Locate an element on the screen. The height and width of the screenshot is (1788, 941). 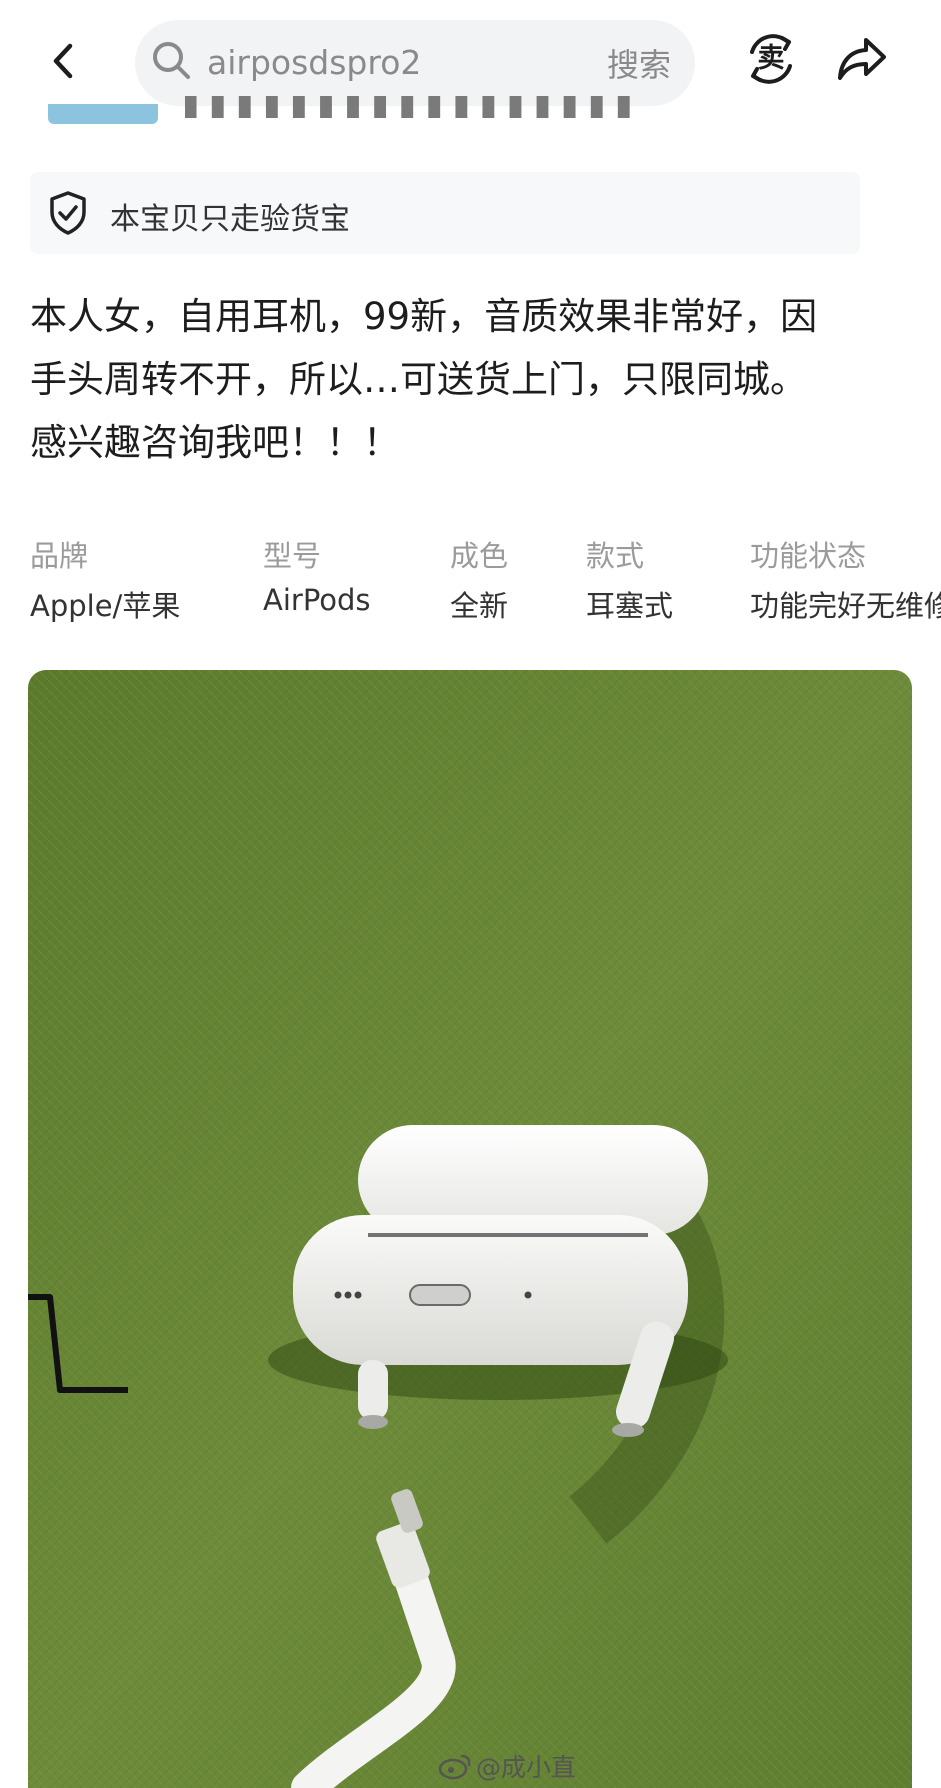
spec-style: 款式 耳塞式 is located at coordinates (629, 578).